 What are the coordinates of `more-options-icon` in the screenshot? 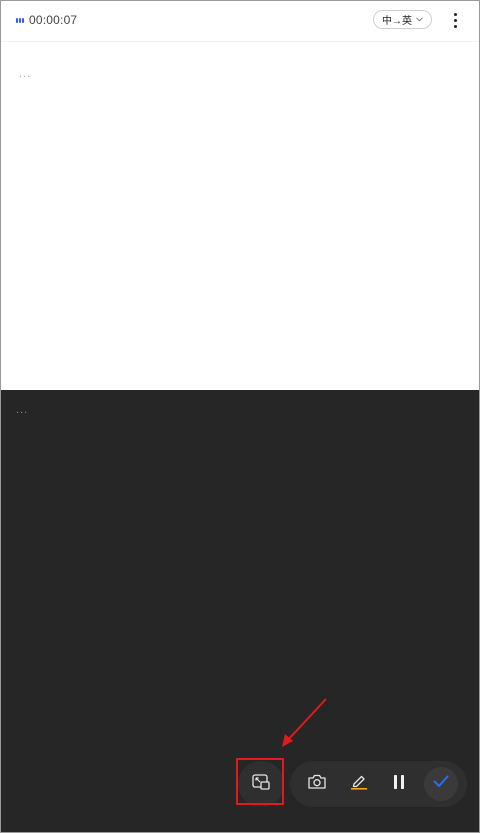 It's located at (455, 20).